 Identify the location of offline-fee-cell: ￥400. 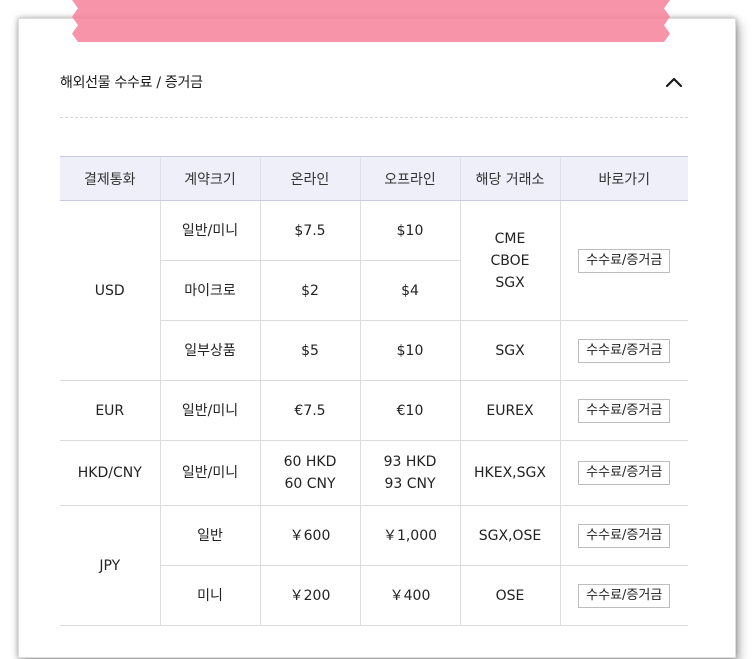
(409, 595).